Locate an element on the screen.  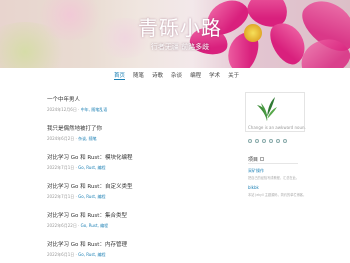
post-date: 2024年12月6日 is located at coordinates (62, 109).